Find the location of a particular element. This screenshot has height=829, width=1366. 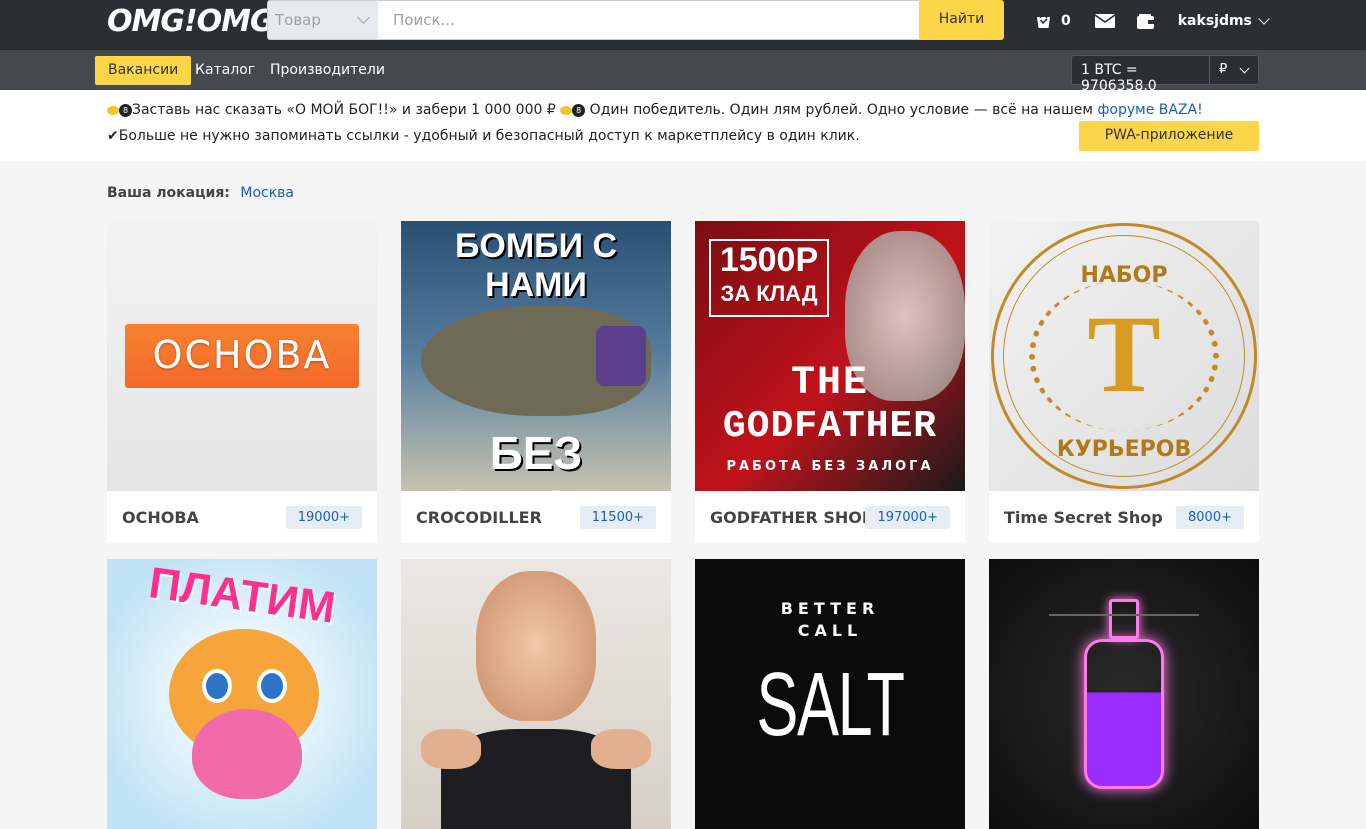

location-row: Ваша локация: Москва is located at coordinates (200, 193).